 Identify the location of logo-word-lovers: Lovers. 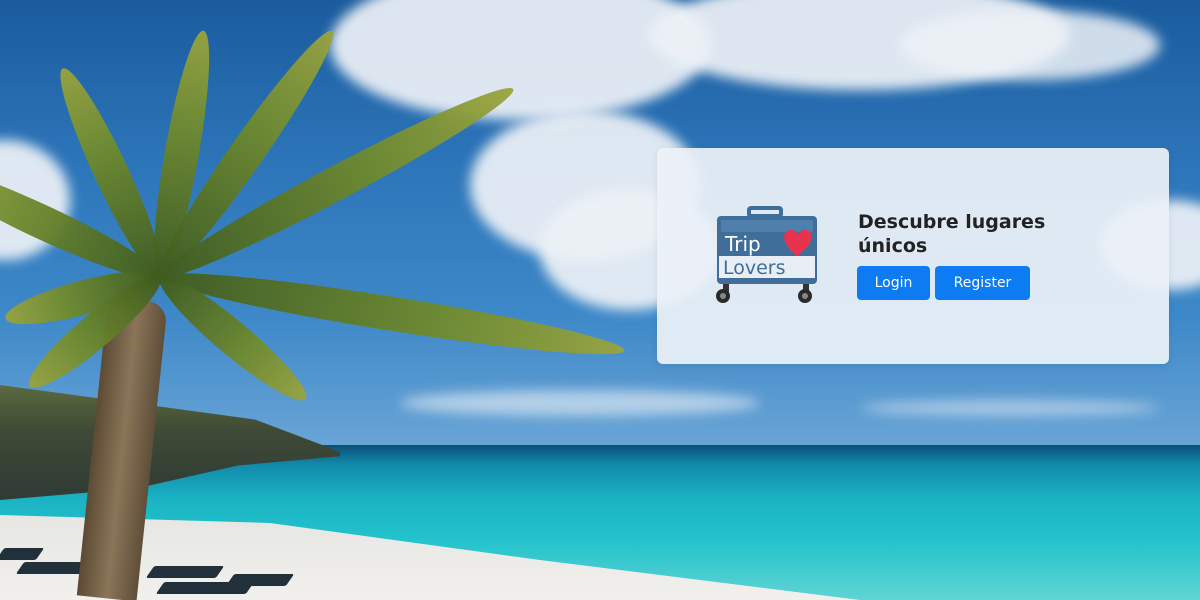
(754, 268).